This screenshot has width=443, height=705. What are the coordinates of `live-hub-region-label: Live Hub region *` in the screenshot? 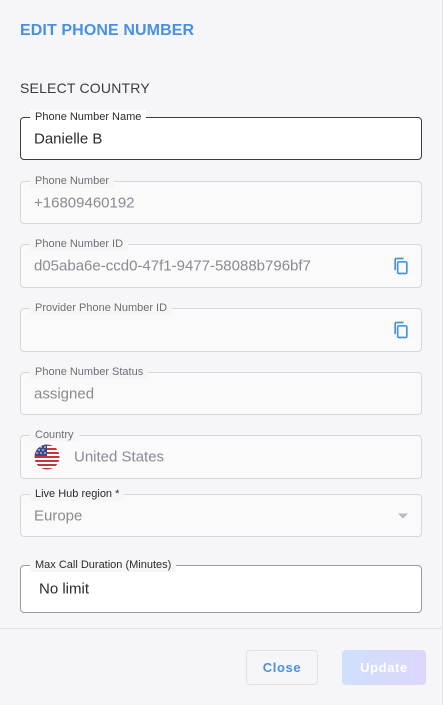 It's located at (77, 494).